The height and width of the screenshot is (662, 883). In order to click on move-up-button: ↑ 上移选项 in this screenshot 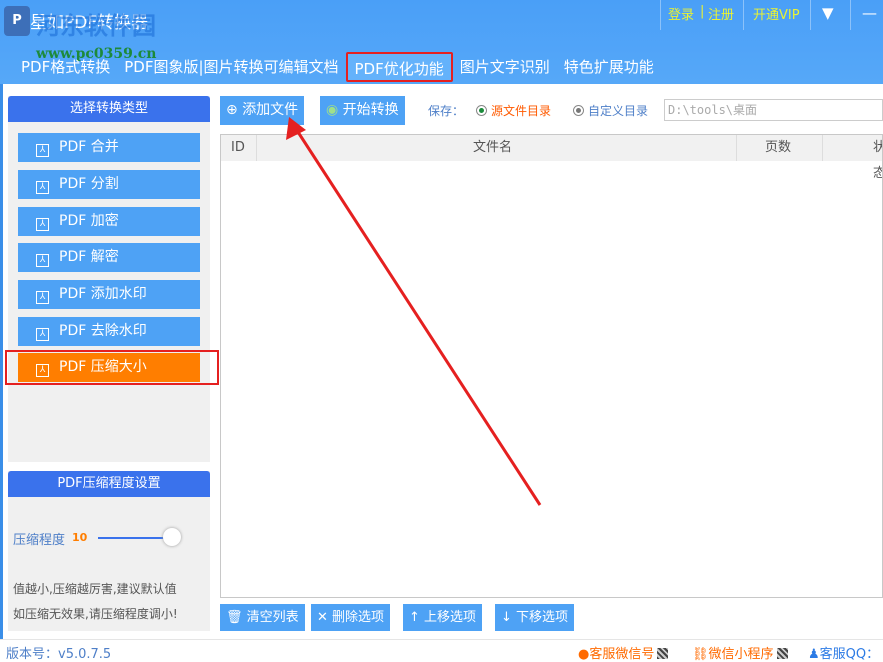, I will do `click(443, 617)`.